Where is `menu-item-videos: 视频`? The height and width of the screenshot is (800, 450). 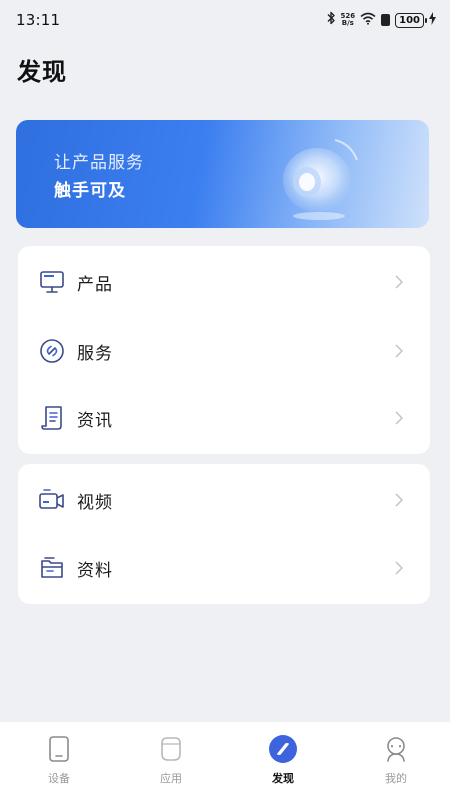 menu-item-videos: 视频 is located at coordinates (224, 500).